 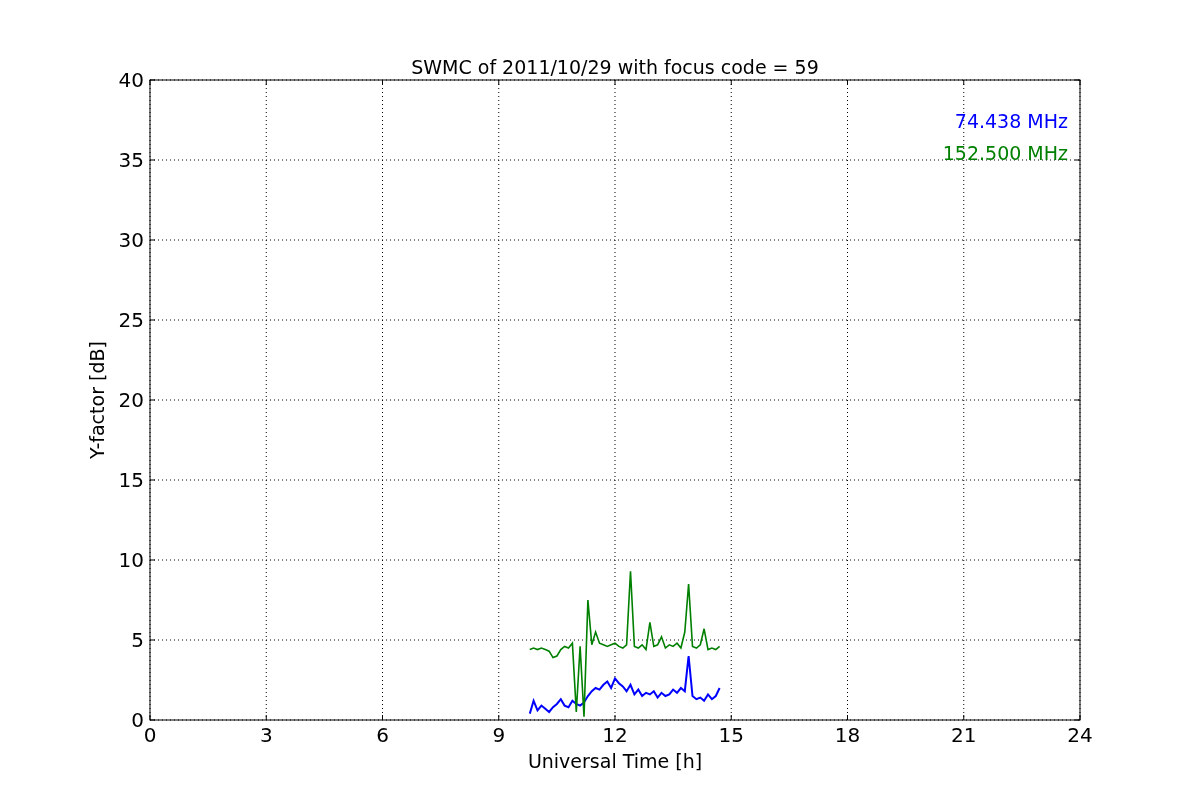 I want to click on legend-label: 152.500 MHz, so click(x=1005, y=153).